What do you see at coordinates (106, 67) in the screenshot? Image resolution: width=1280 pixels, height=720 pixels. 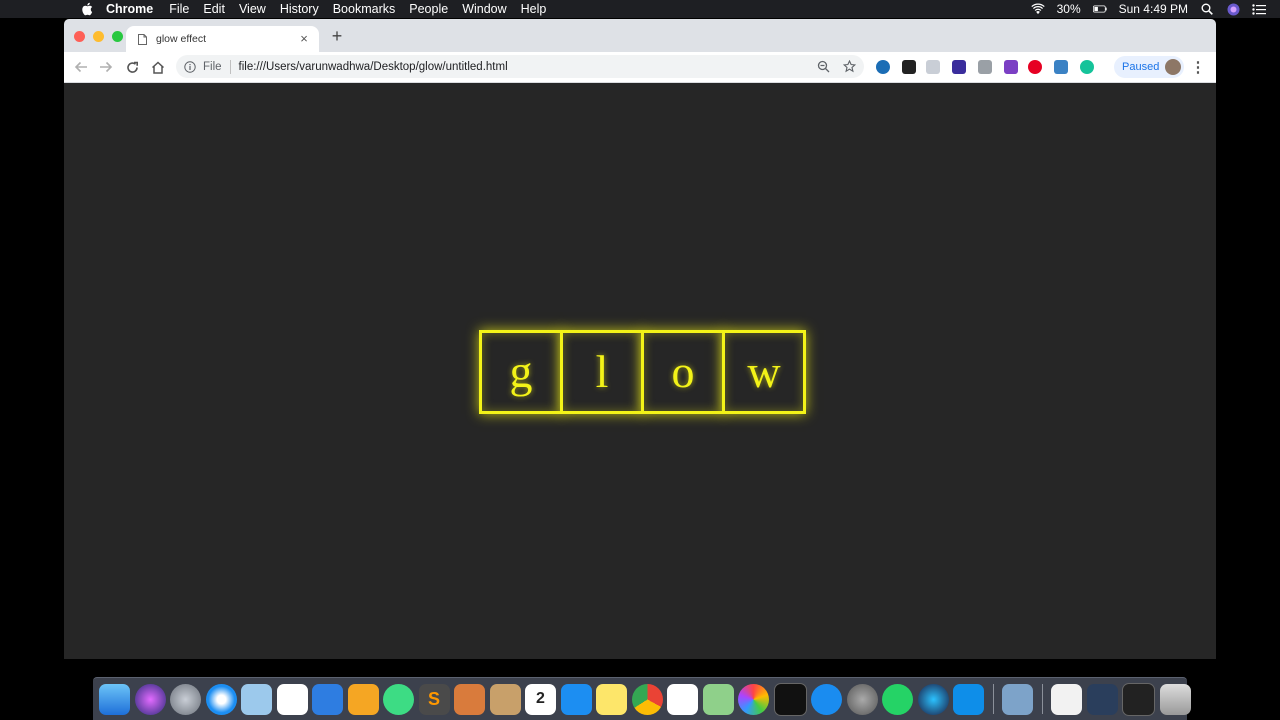 I see `forward-arrow-icon` at bounding box center [106, 67].